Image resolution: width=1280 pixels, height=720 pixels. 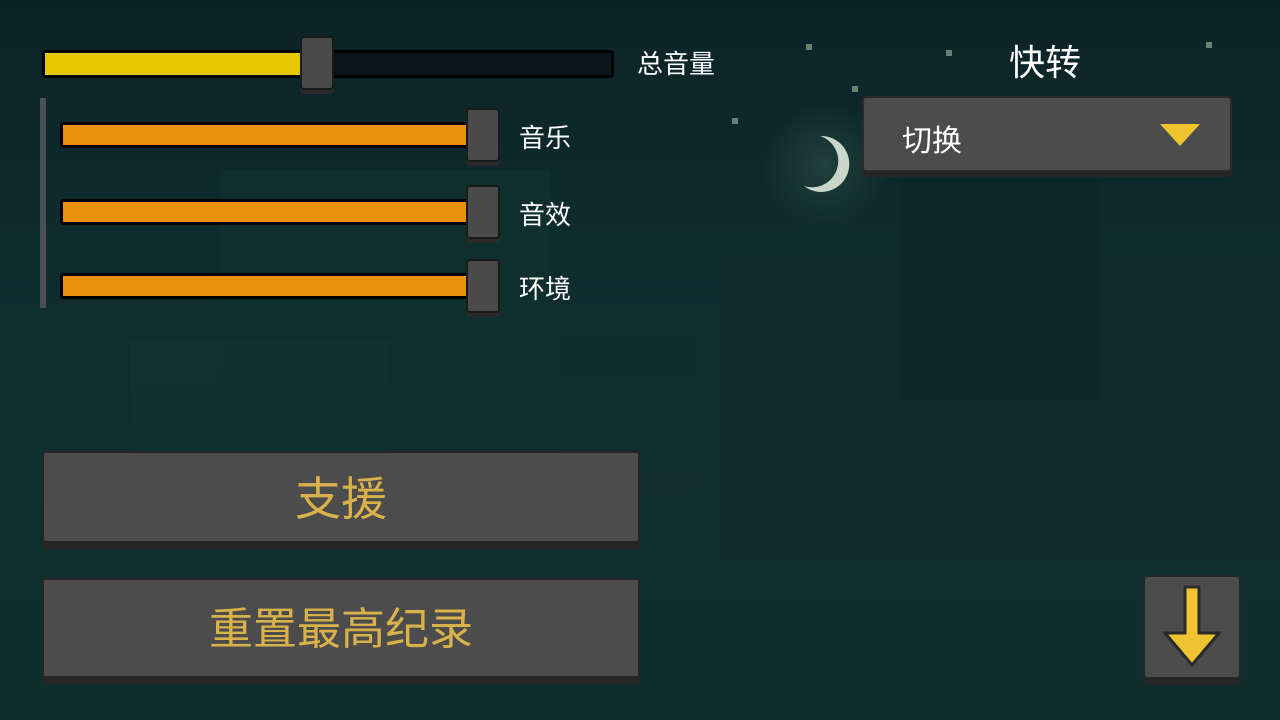 I want to click on ambient-volume-fill, so click(x=280, y=286).